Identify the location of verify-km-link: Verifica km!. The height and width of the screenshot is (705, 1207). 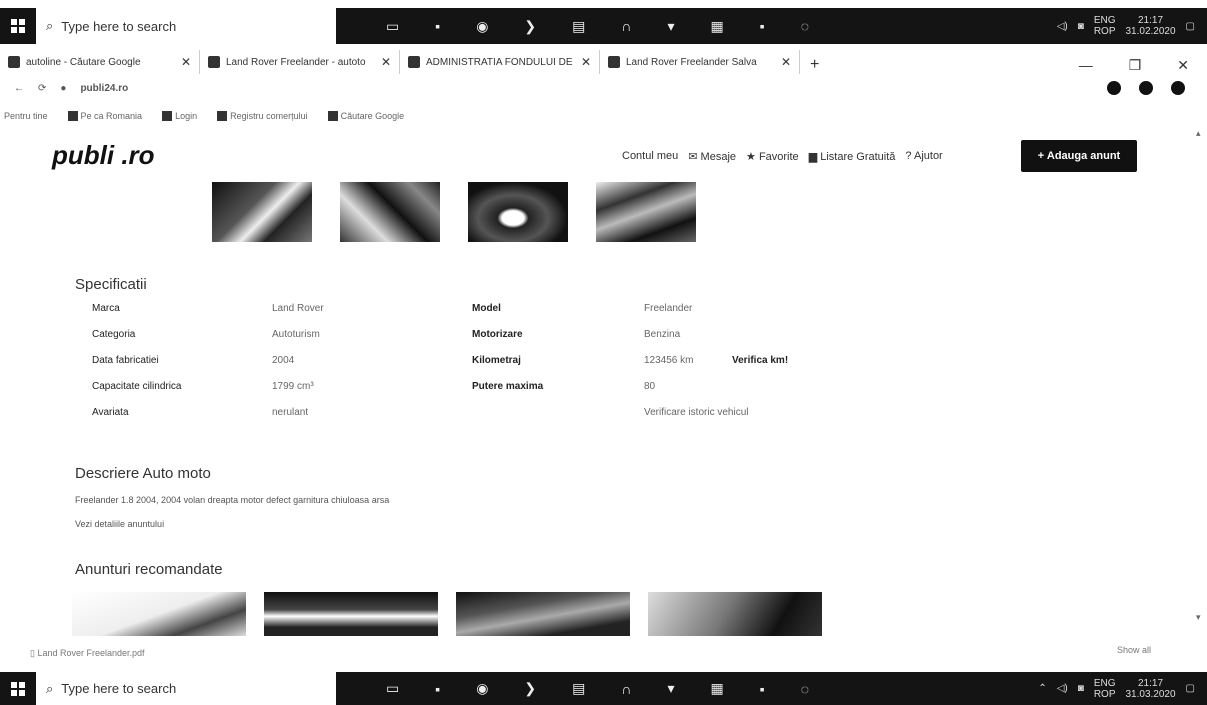
(760, 360).